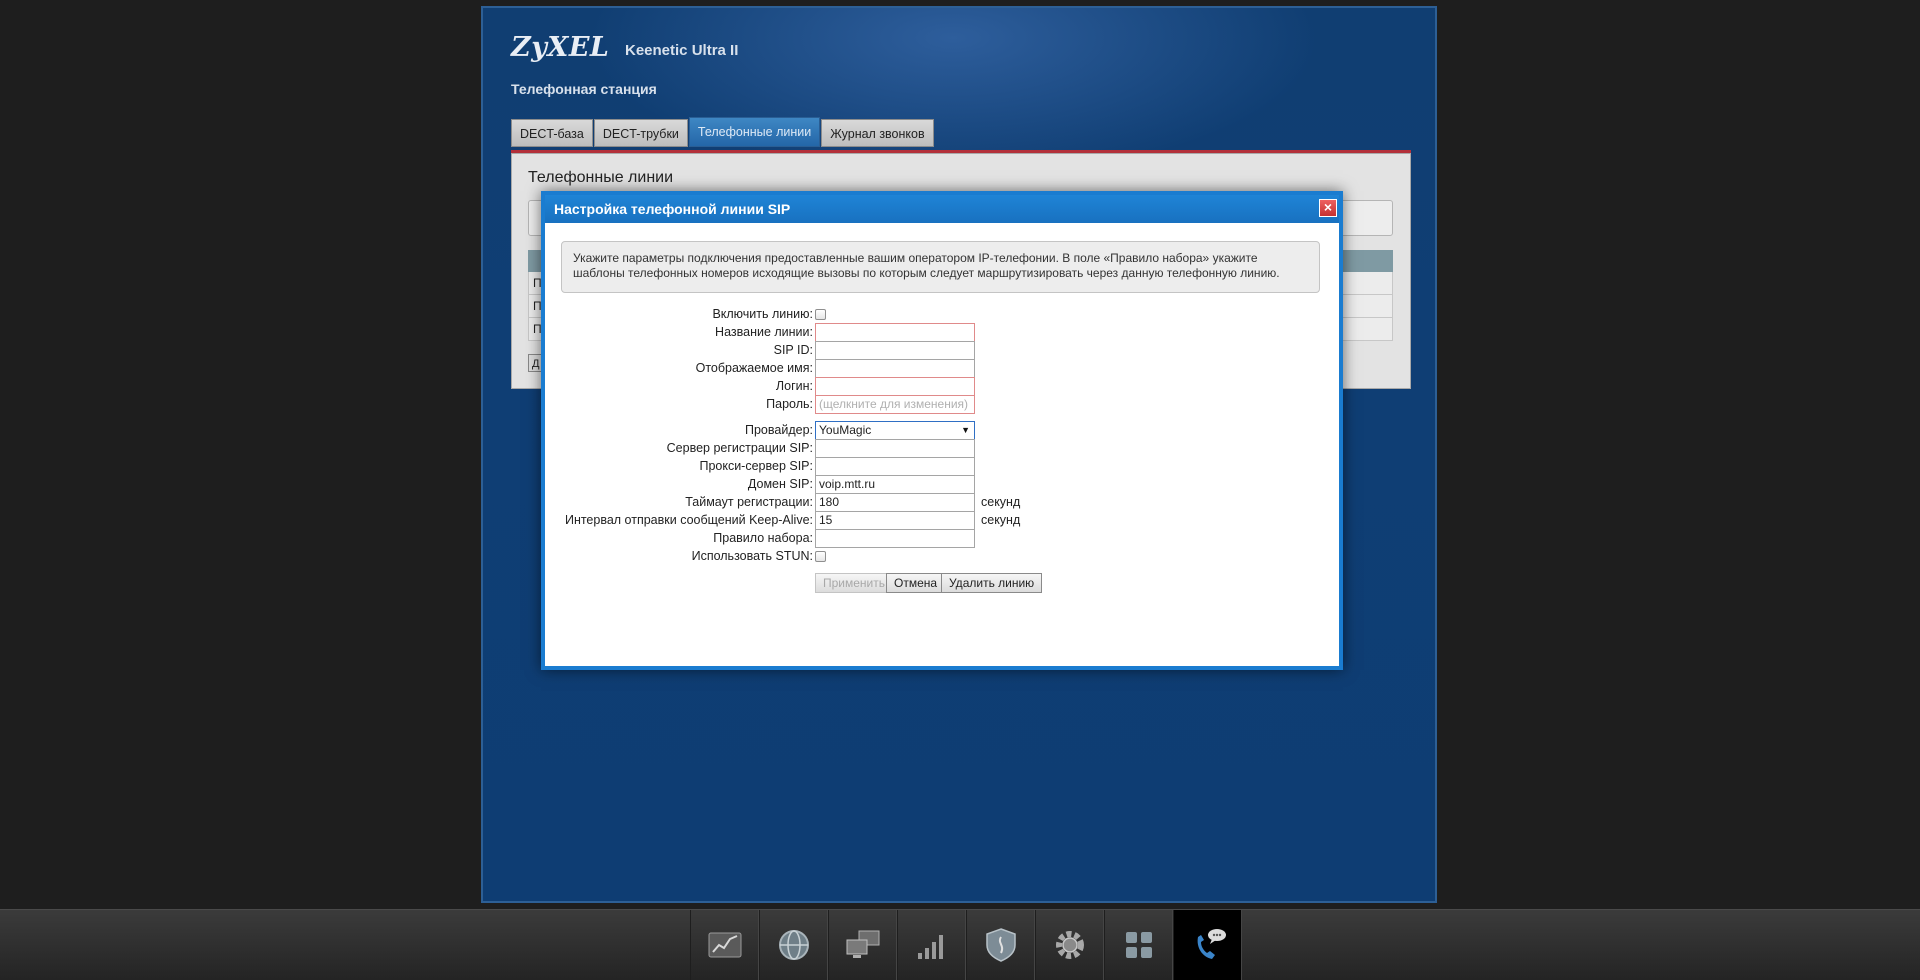  I want to click on taskbar-applications, so click(1138, 945).